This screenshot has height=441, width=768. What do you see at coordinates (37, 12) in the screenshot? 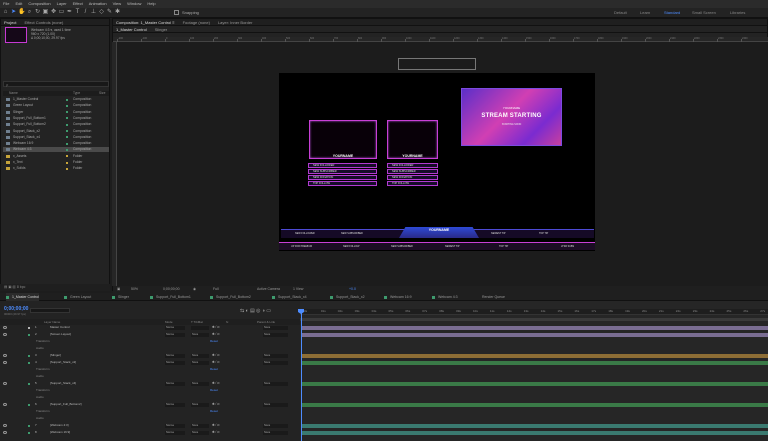
I see `rotate-tool-icon: ↻` at bounding box center [37, 12].